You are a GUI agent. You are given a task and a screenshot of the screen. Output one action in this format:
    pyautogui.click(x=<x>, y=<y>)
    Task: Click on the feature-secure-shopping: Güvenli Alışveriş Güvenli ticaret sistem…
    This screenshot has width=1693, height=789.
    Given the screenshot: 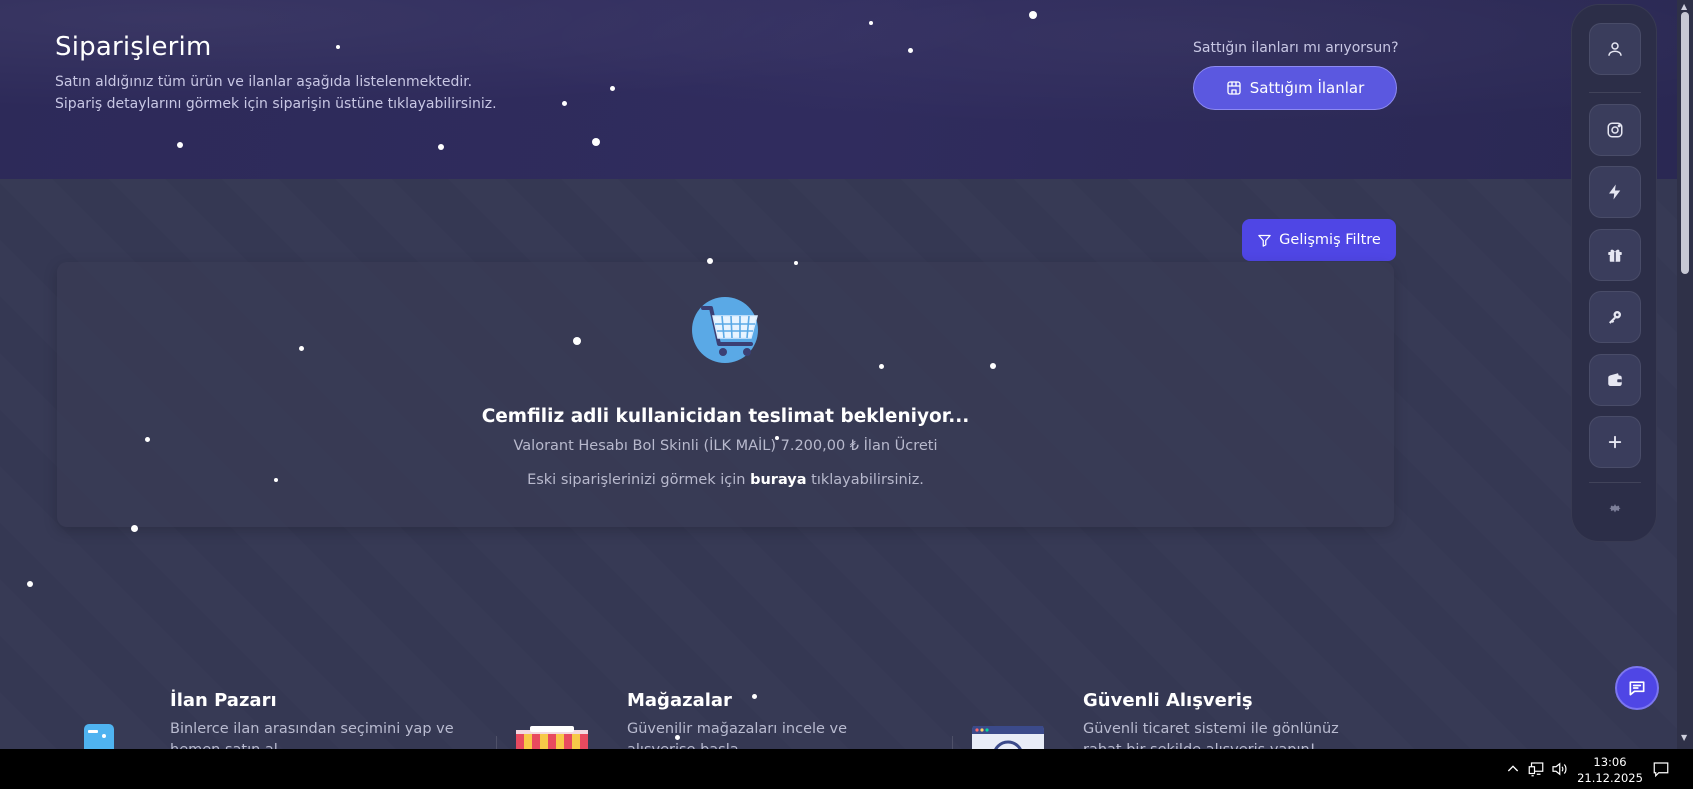 What is the action you would take?
    pyautogui.click(x=1228, y=719)
    